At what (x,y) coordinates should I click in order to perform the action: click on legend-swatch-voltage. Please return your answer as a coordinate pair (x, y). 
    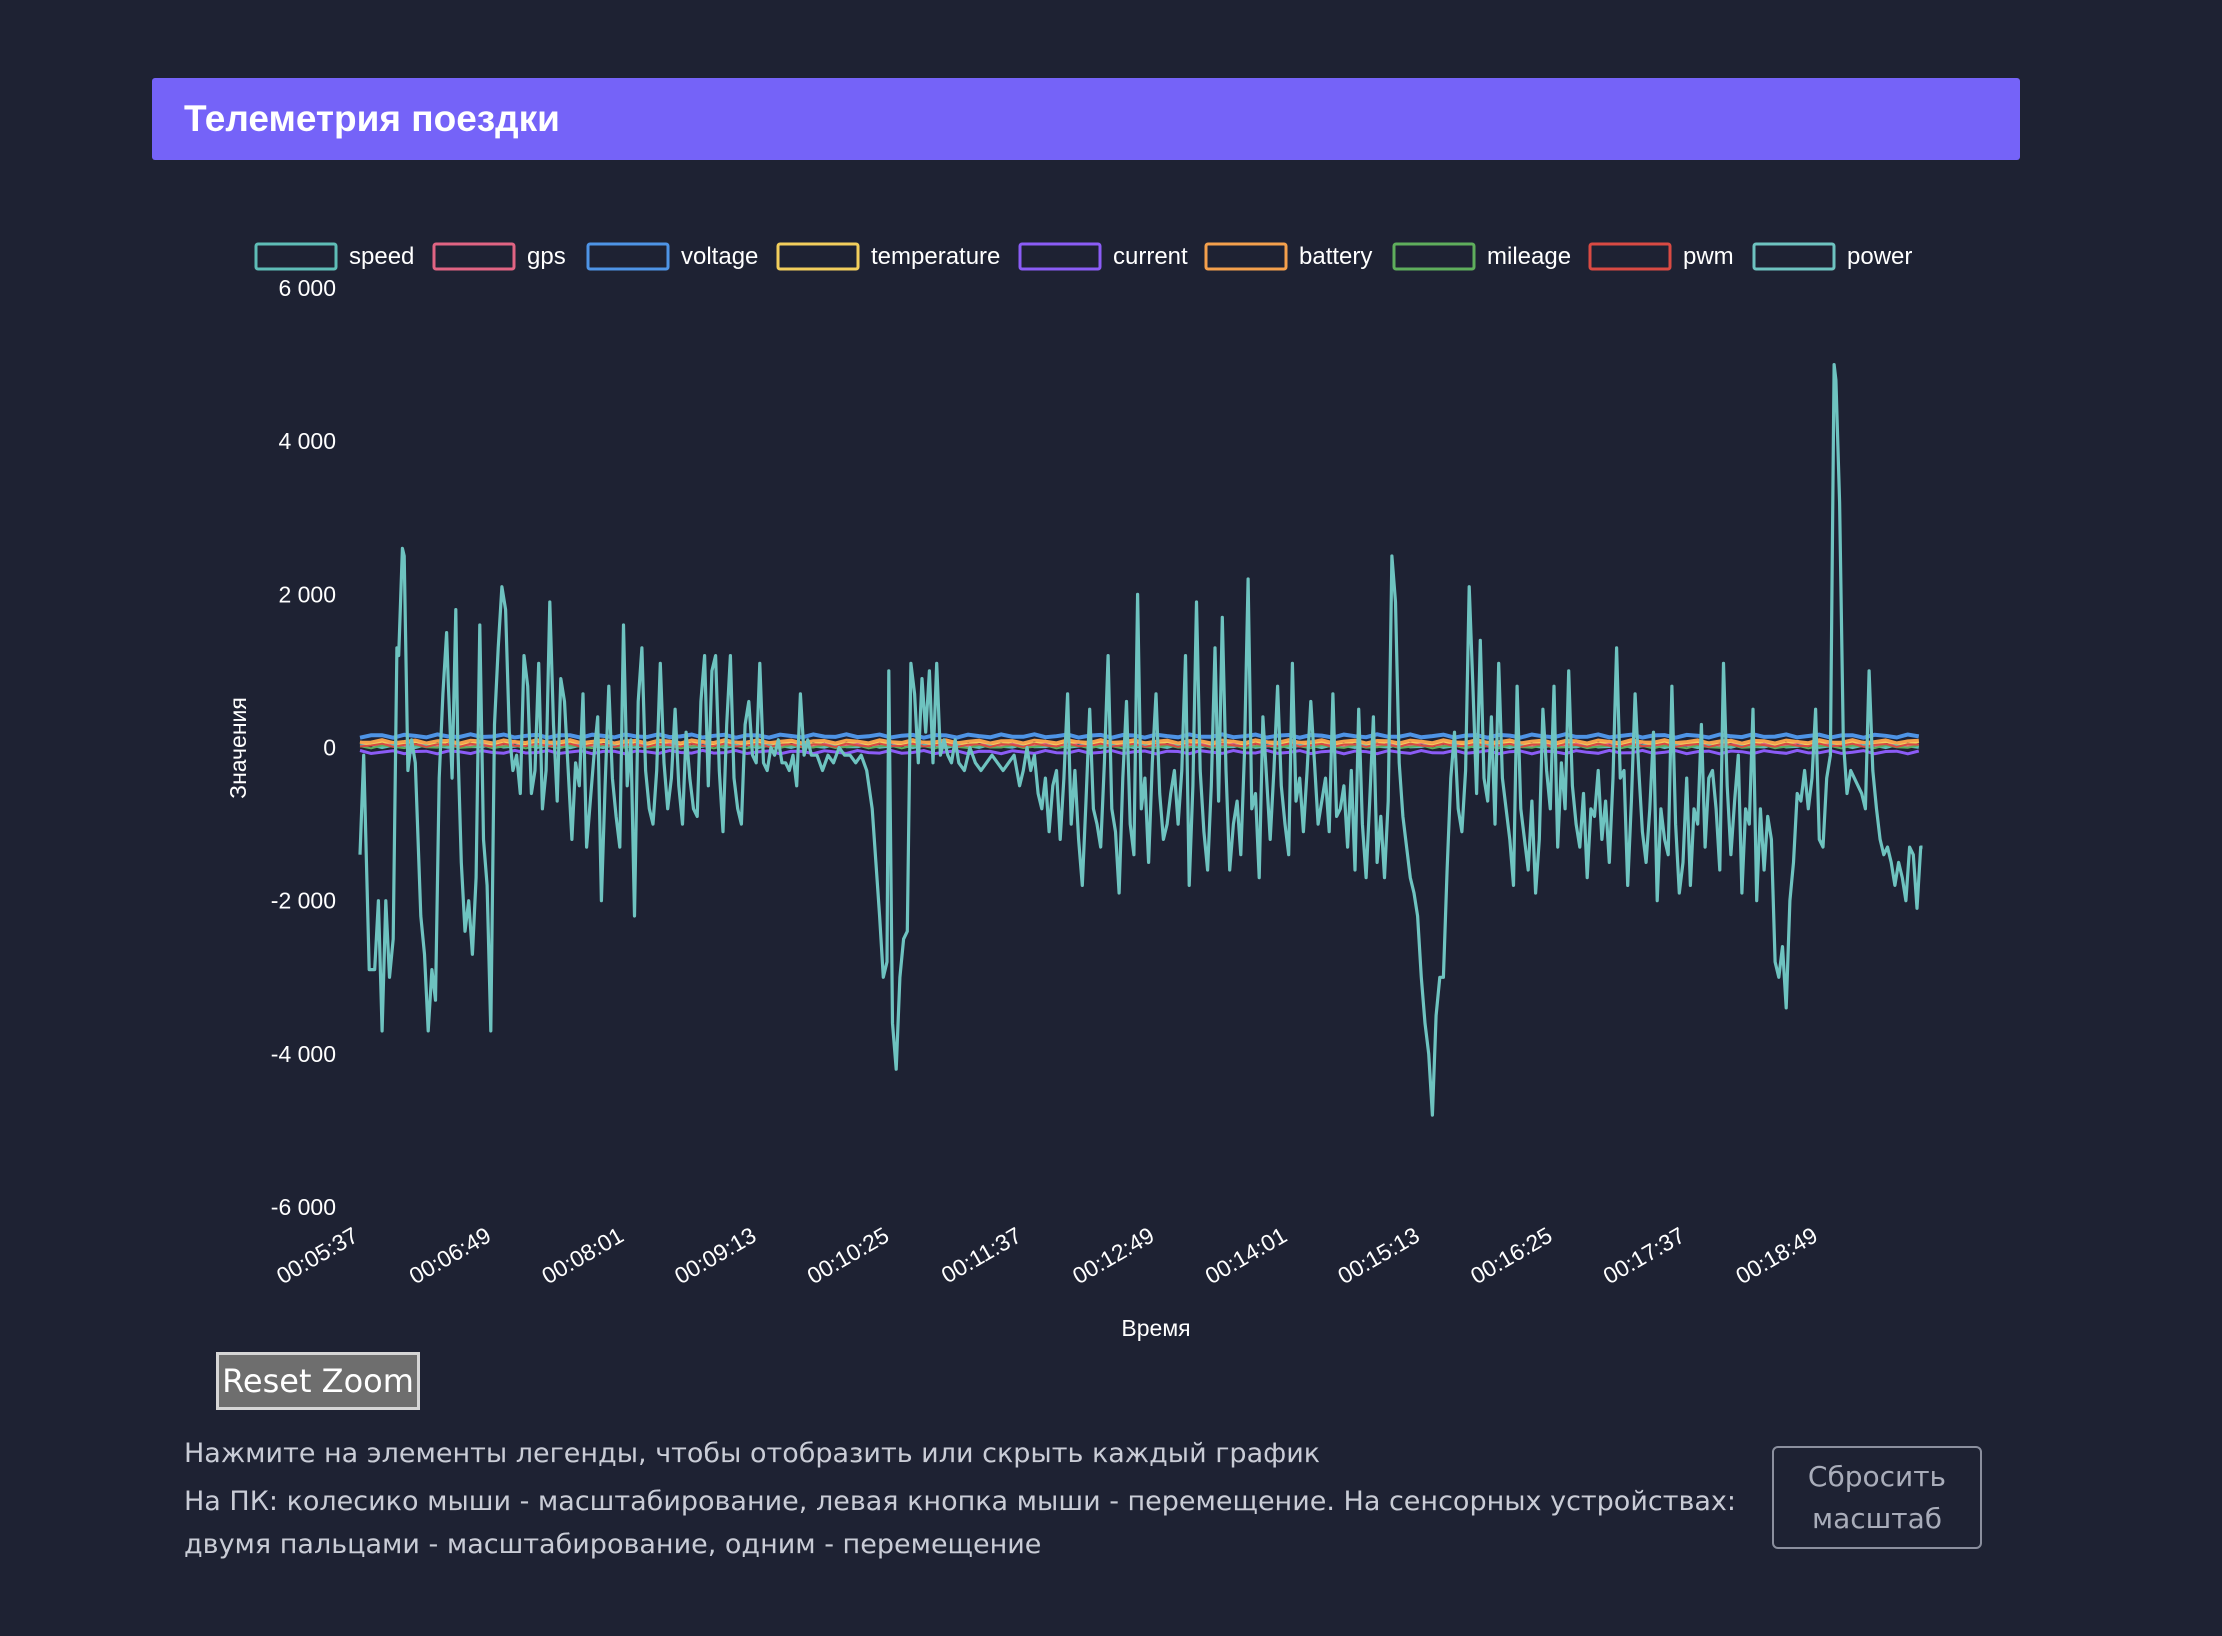
    Looking at the image, I should click on (628, 256).